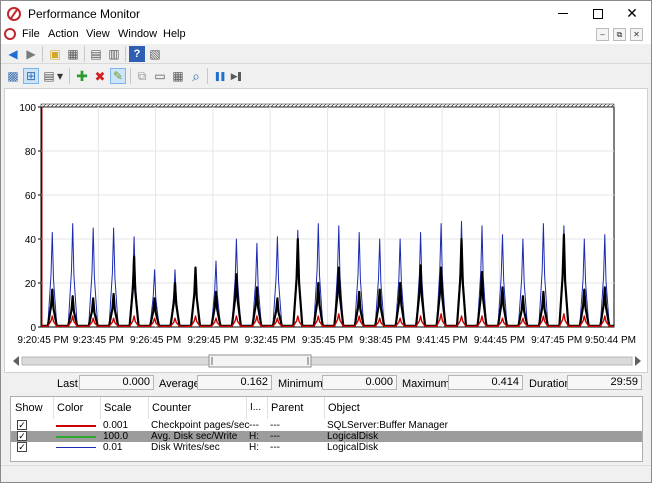 This screenshot has height=483, width=652. I want to click on maximum-value: 0.414, so click(485, 382).